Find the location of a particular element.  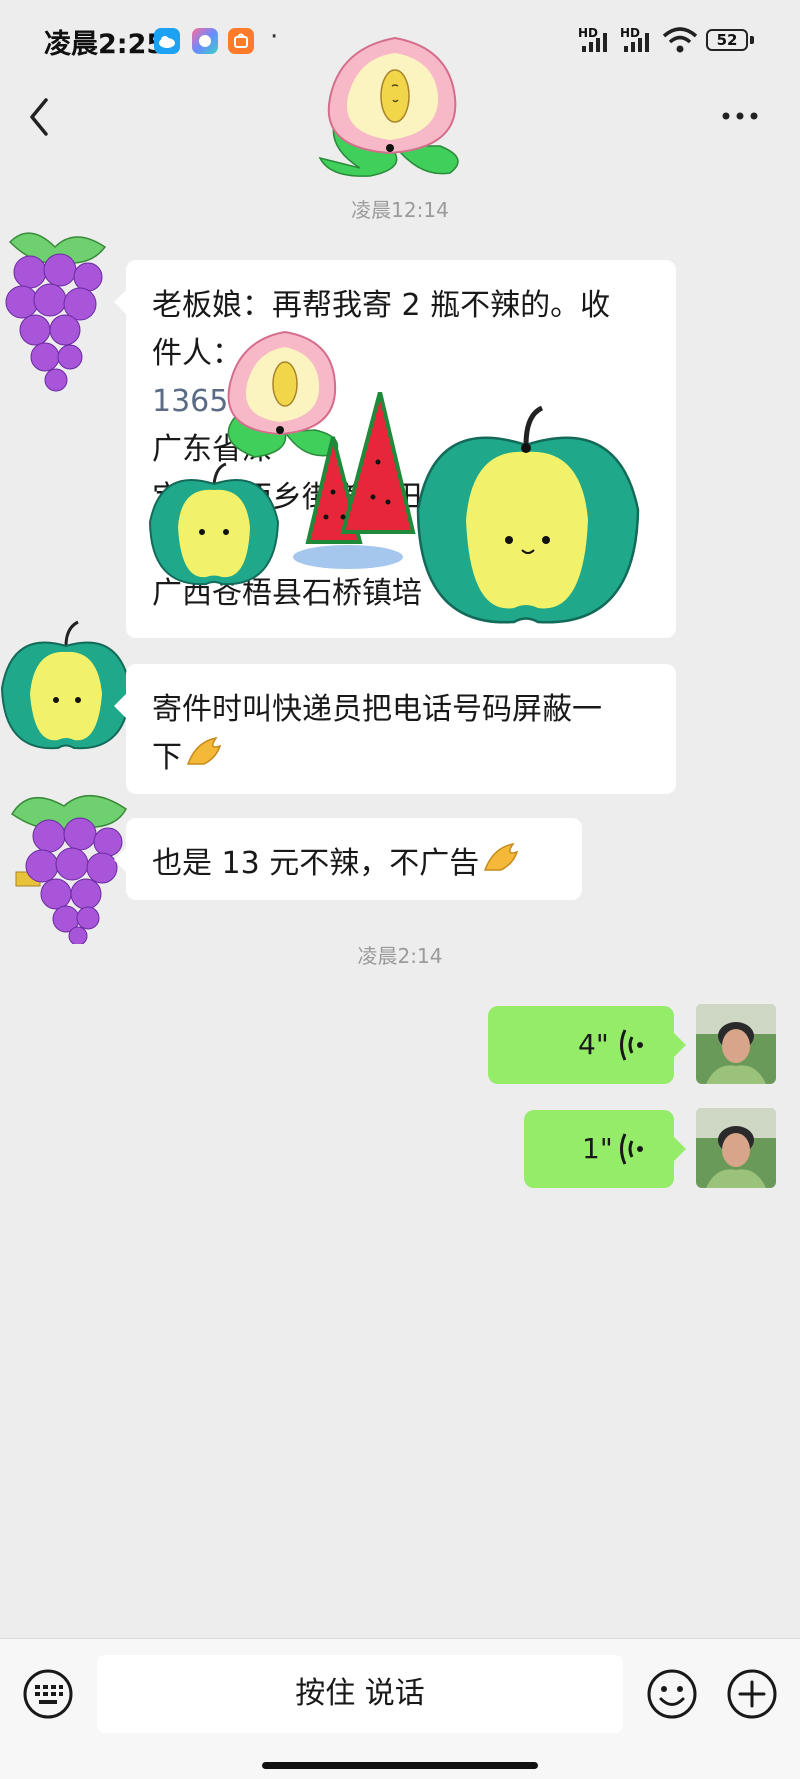

chevron-left-icon is located at coordinates (39, 117).